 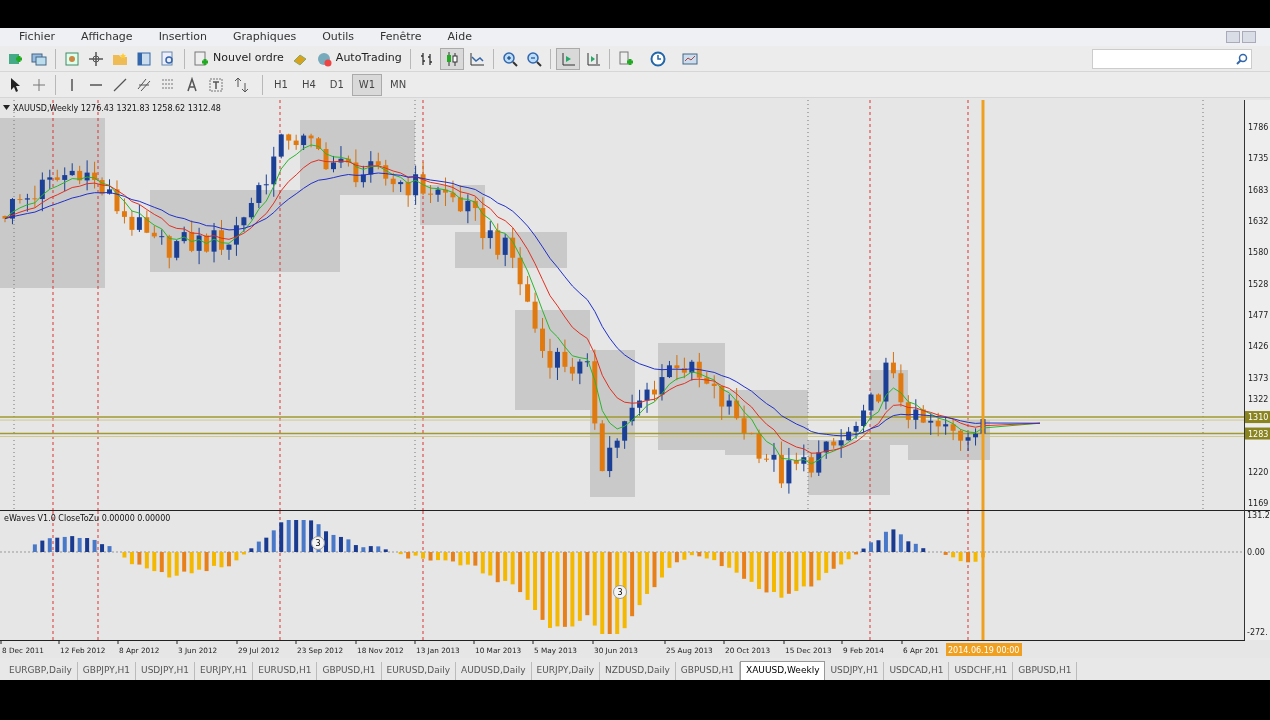 What do you see at coordinates (917, 671) in the screenshot?
I see `chart-tab: USDCAD,H1` at bounding box center [917, 671].